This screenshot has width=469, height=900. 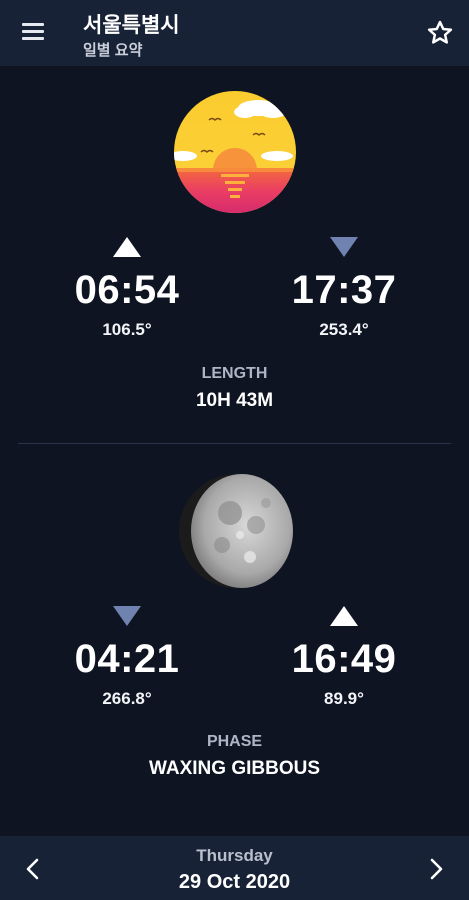 What do you see at coordinates (235, 152) in the screenshot?
I see `sunset-icon` at bounding box center [235, 152].